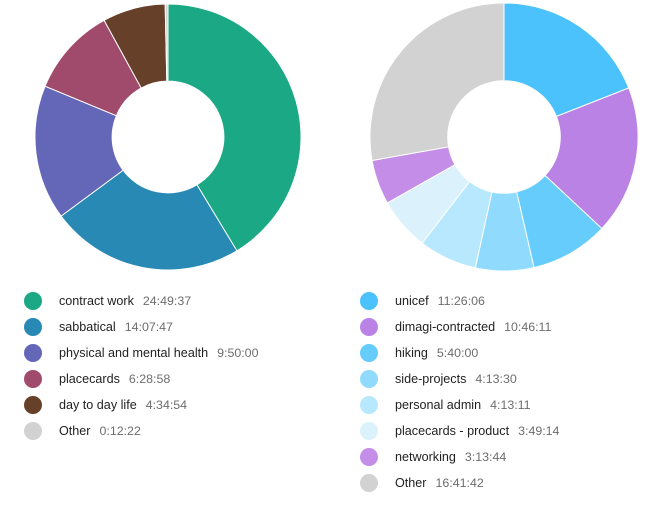 Image resolution: width=672 pixels, height=512 pixels. I want to click on legend-item: personal admin 4:13:11, so click(504, 405).